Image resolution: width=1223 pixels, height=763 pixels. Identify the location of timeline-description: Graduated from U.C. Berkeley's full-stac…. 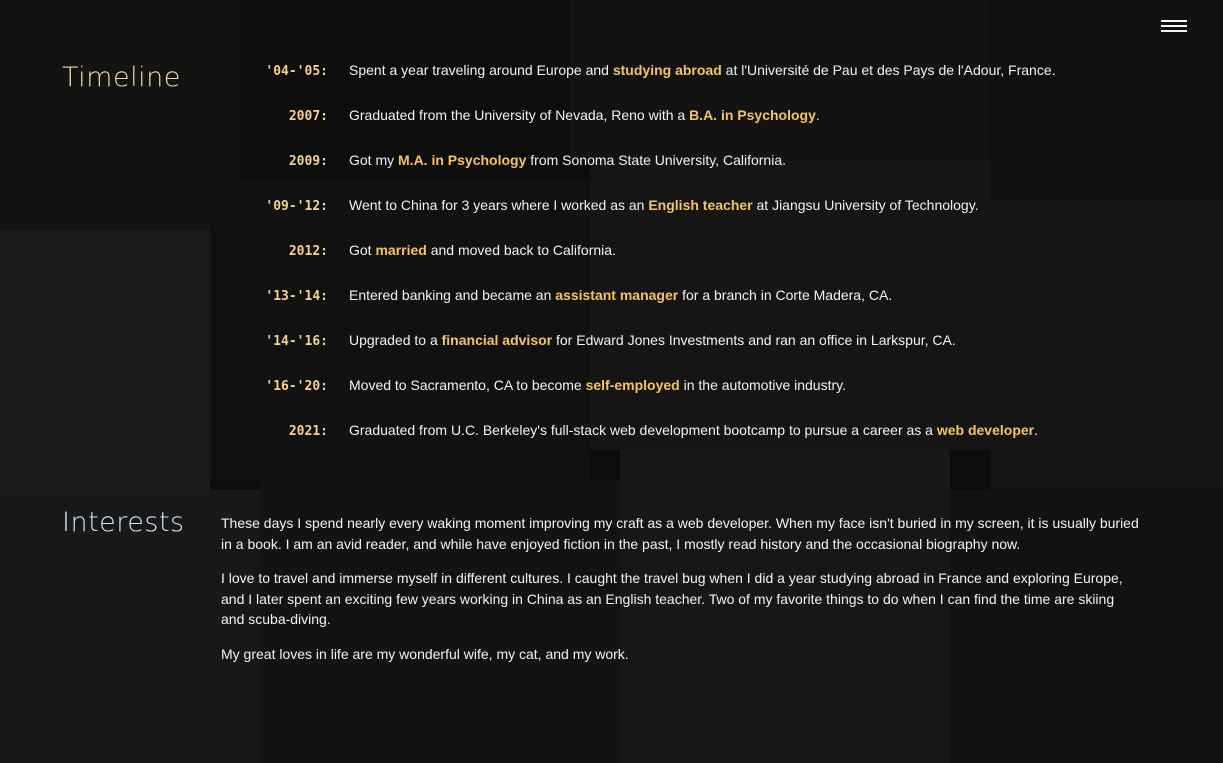
(693, 430).